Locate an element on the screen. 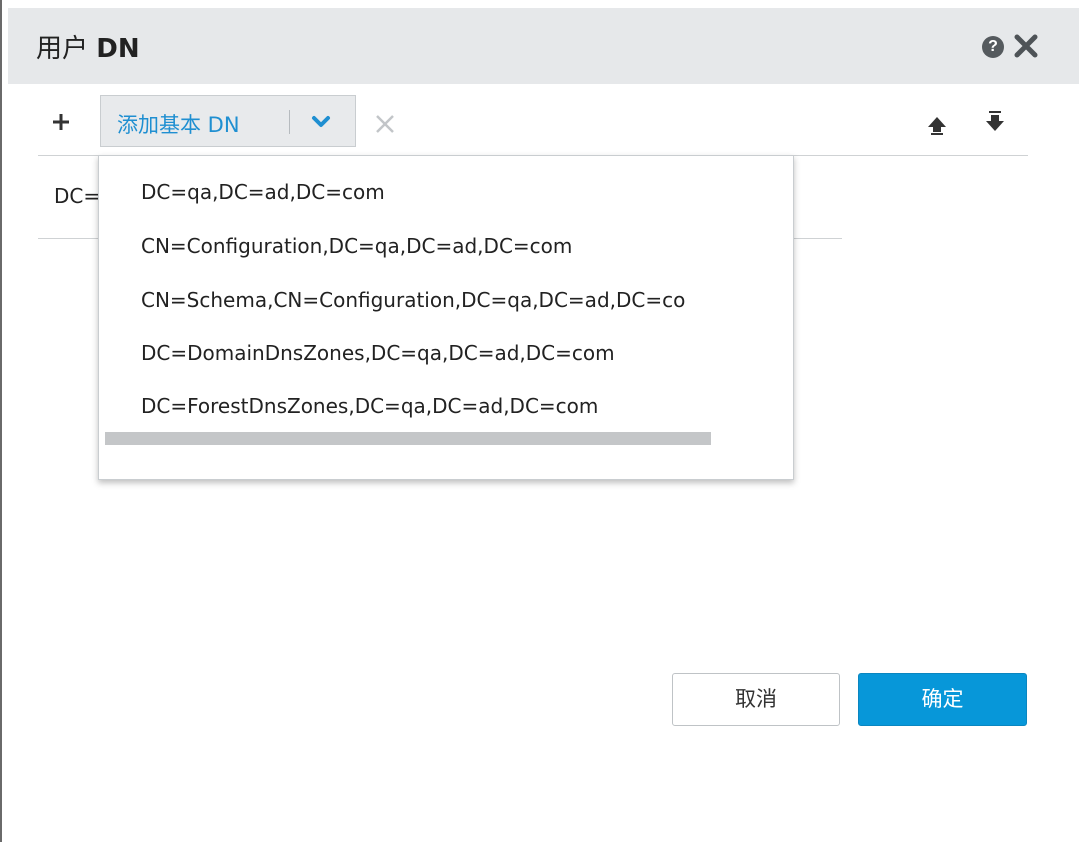  dialog-title: 用户 DN is located at coordinates (88, 46).